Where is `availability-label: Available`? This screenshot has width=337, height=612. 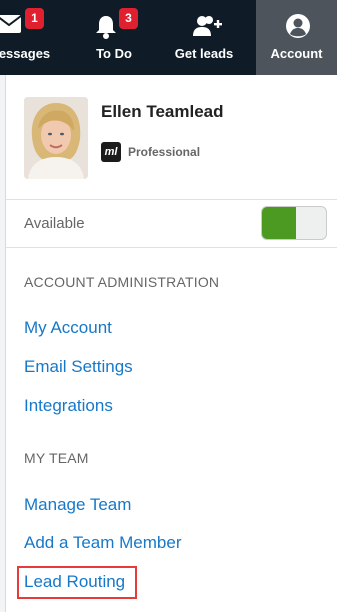 availability-label: Available is located at coordinates (54, 223).